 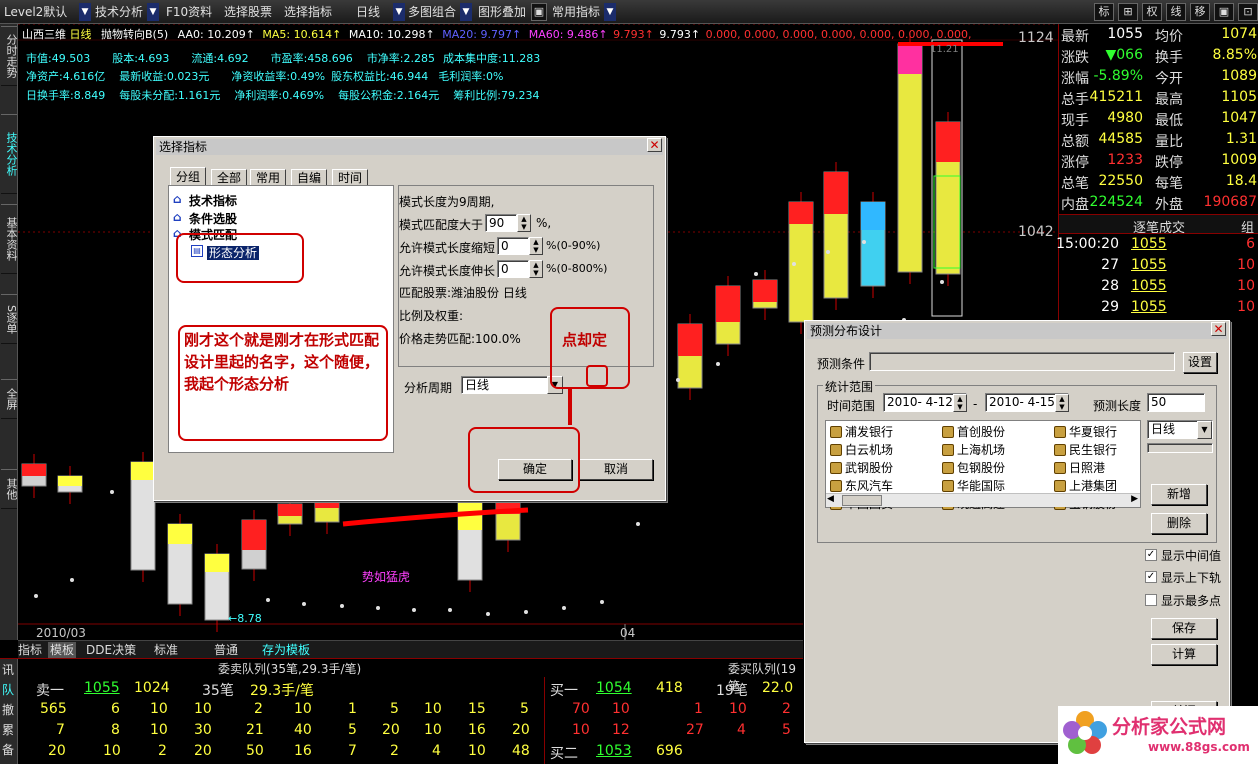 What do you see at coordinates (501, 223) in the screenshot?
I see `match-input: 90` at bounding box center [501, 223].